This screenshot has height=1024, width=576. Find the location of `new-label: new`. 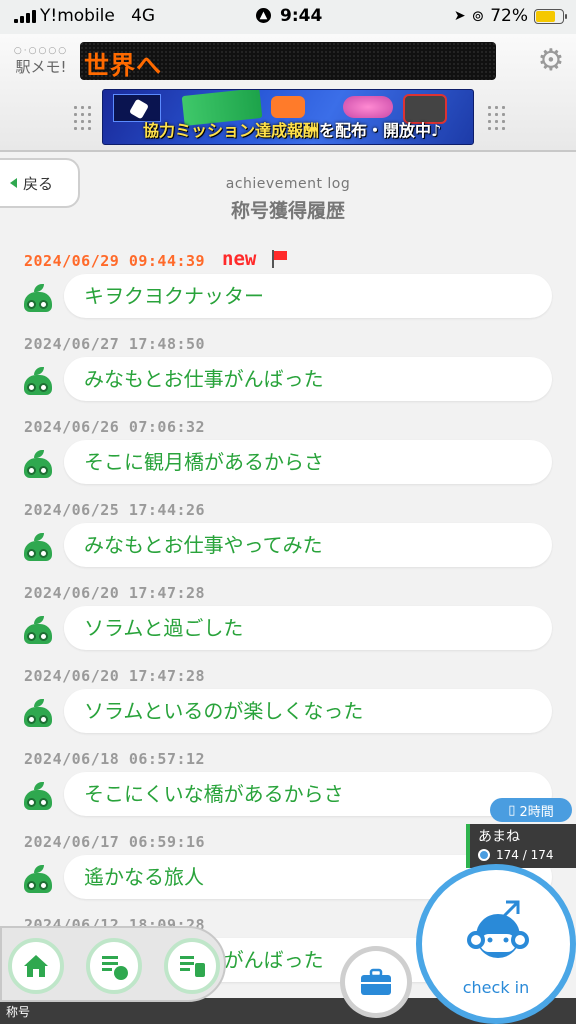

new-label: new is located at coordinates (239, 259).